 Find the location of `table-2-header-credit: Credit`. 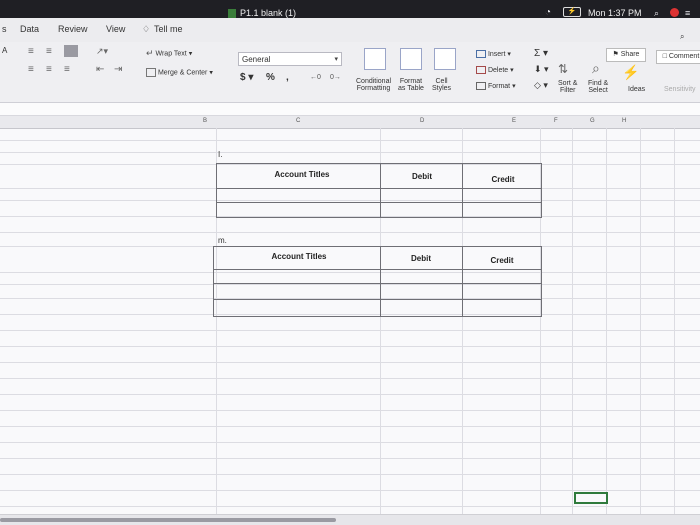

table-2-header-credit: Credit is located at coordinates (502, 260).